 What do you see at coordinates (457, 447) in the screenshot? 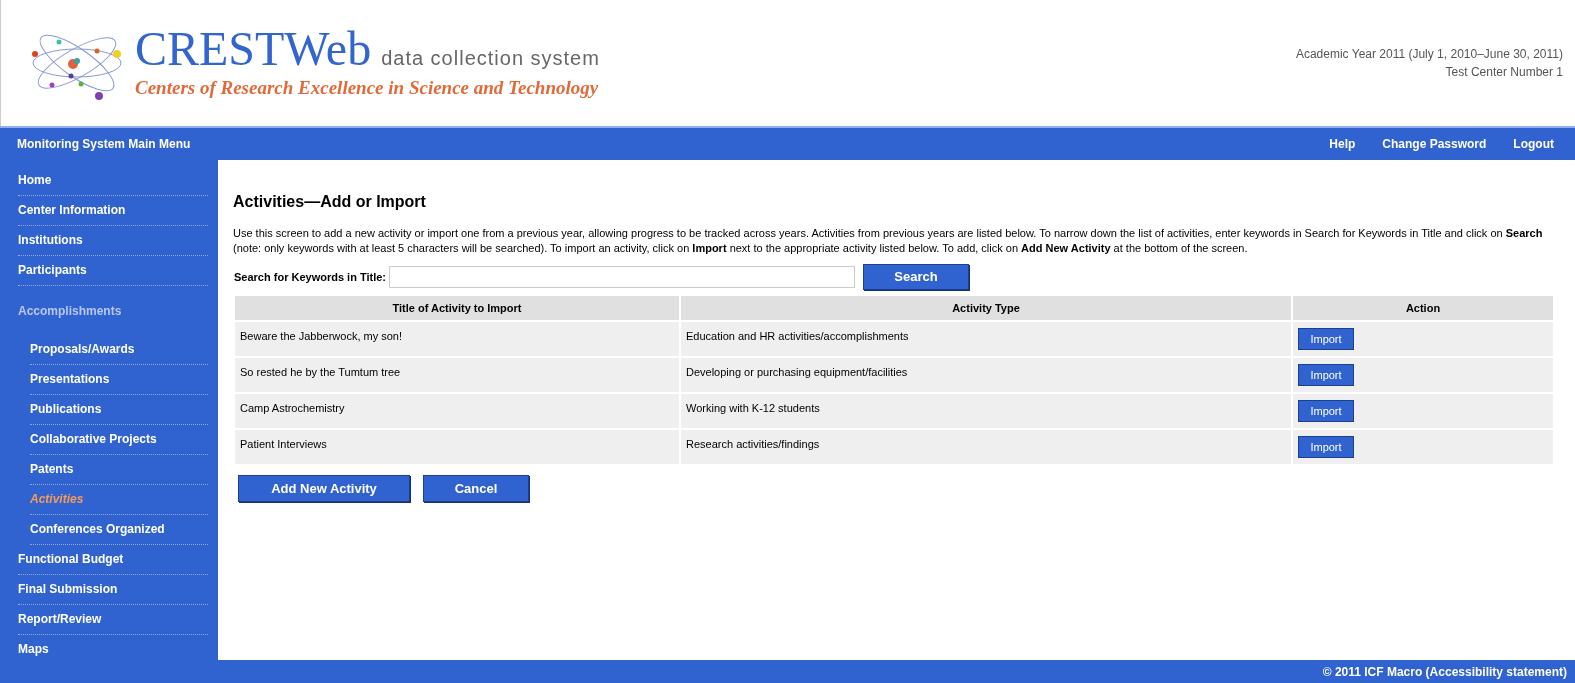
I see `table-cell: Patient Interviews` at bounding box center [457, 447].